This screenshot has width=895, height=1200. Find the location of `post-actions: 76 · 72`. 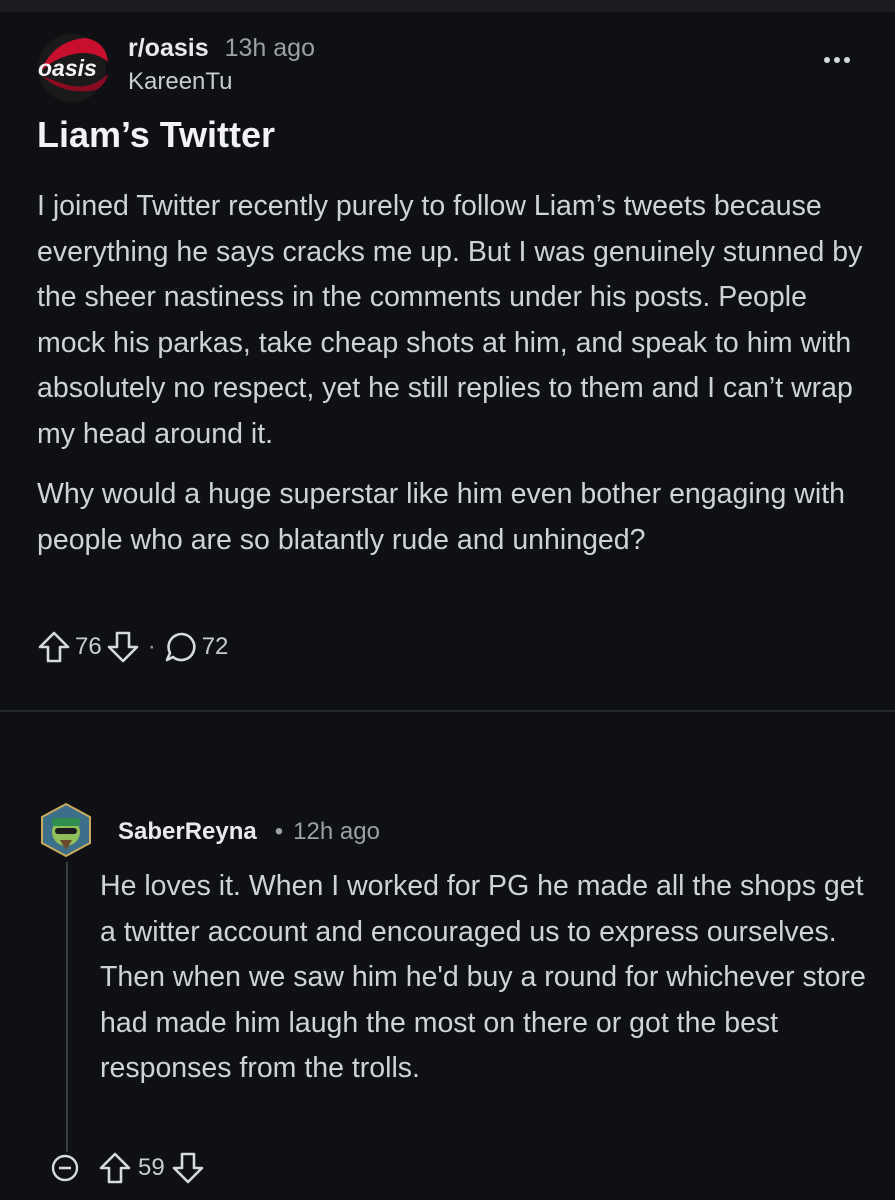

post-actions: 76 · 72 is located at coordinates (134, 647).